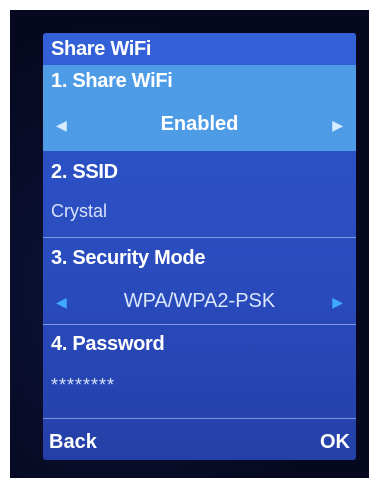 This screenshot has height=488, width=379. I want to click on menu-item-value: ********, so click(83, 385).